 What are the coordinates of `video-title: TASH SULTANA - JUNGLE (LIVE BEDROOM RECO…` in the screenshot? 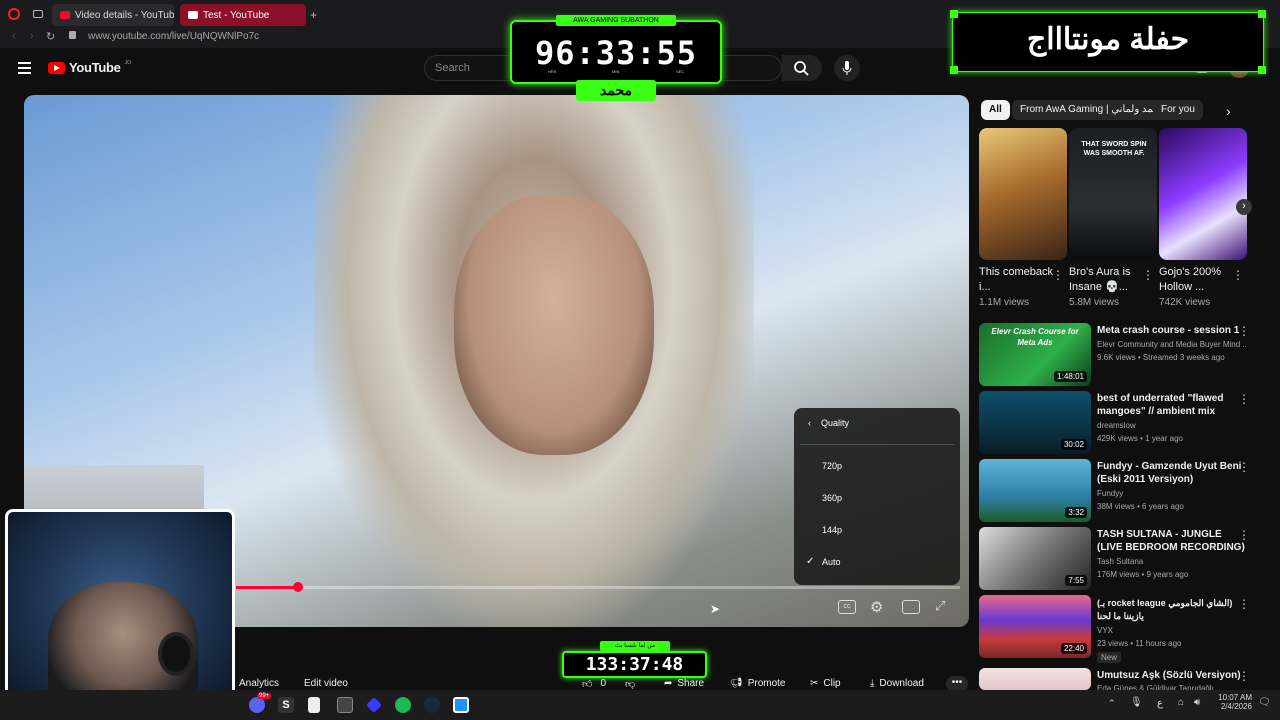 It's located at (1172, 541).